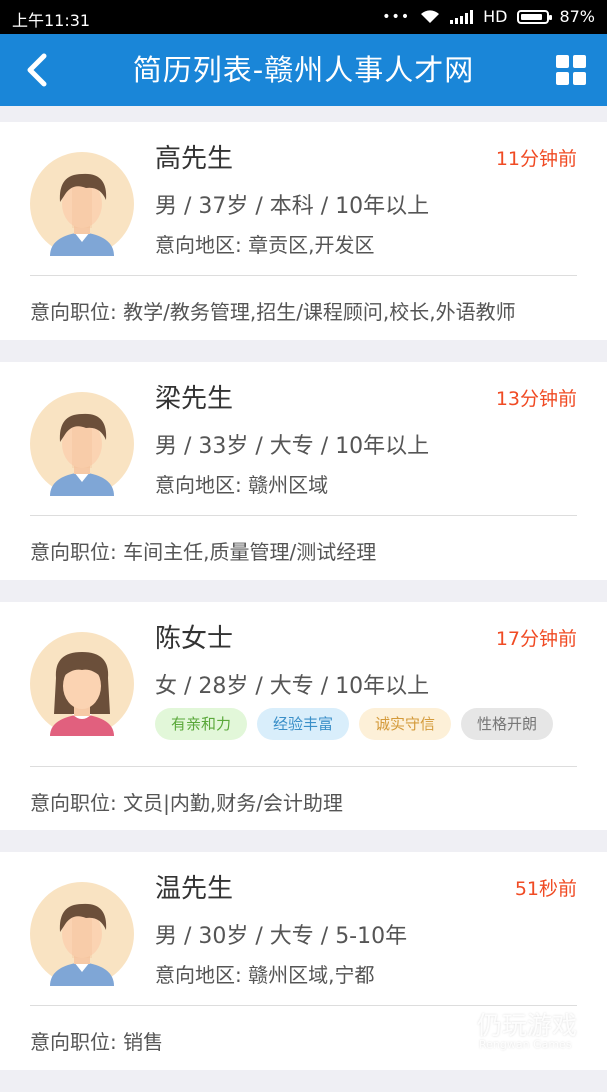 The height and width of the screenshot is (1092, 607). I want to click on page-title: 简历列表-赣州人事人才网, so click(303, 70).